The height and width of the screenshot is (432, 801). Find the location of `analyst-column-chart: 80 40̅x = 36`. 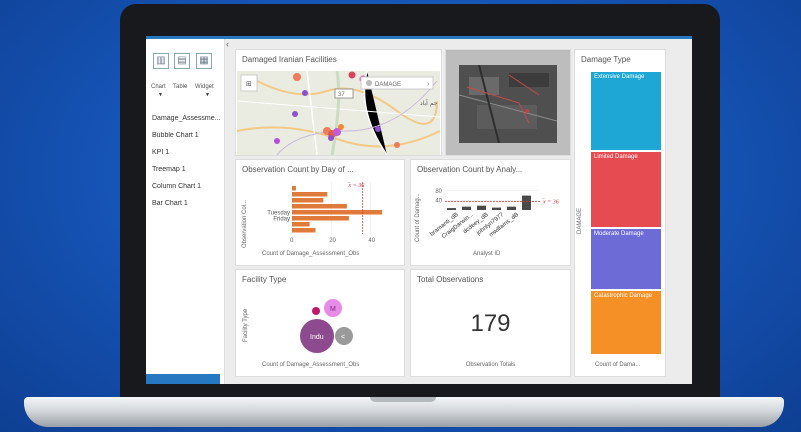

analyst-column-chart: 80 40̅x = 36 is located at coordinates (498, 197).